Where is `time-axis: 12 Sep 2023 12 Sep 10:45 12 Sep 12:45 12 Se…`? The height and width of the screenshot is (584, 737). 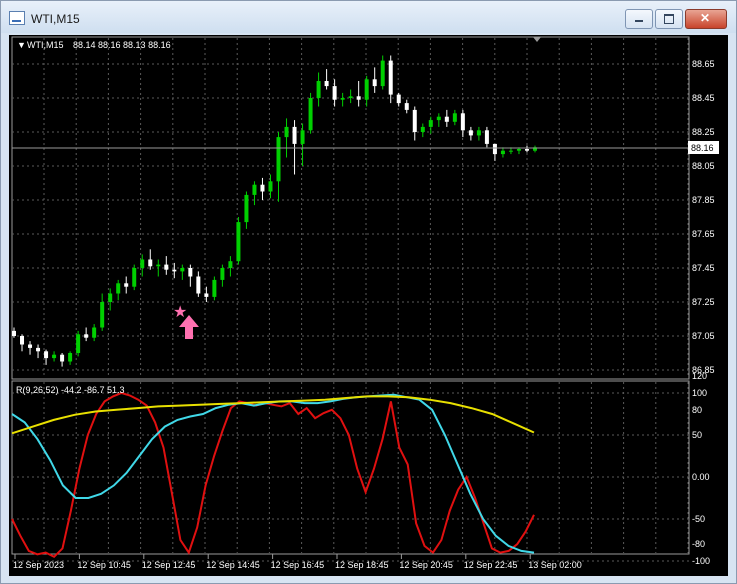
time-axis: 12 Sep 2023 12 Sep 10:45 12 Sep 12:45 12 Se… is located at coordinates (297, 562).